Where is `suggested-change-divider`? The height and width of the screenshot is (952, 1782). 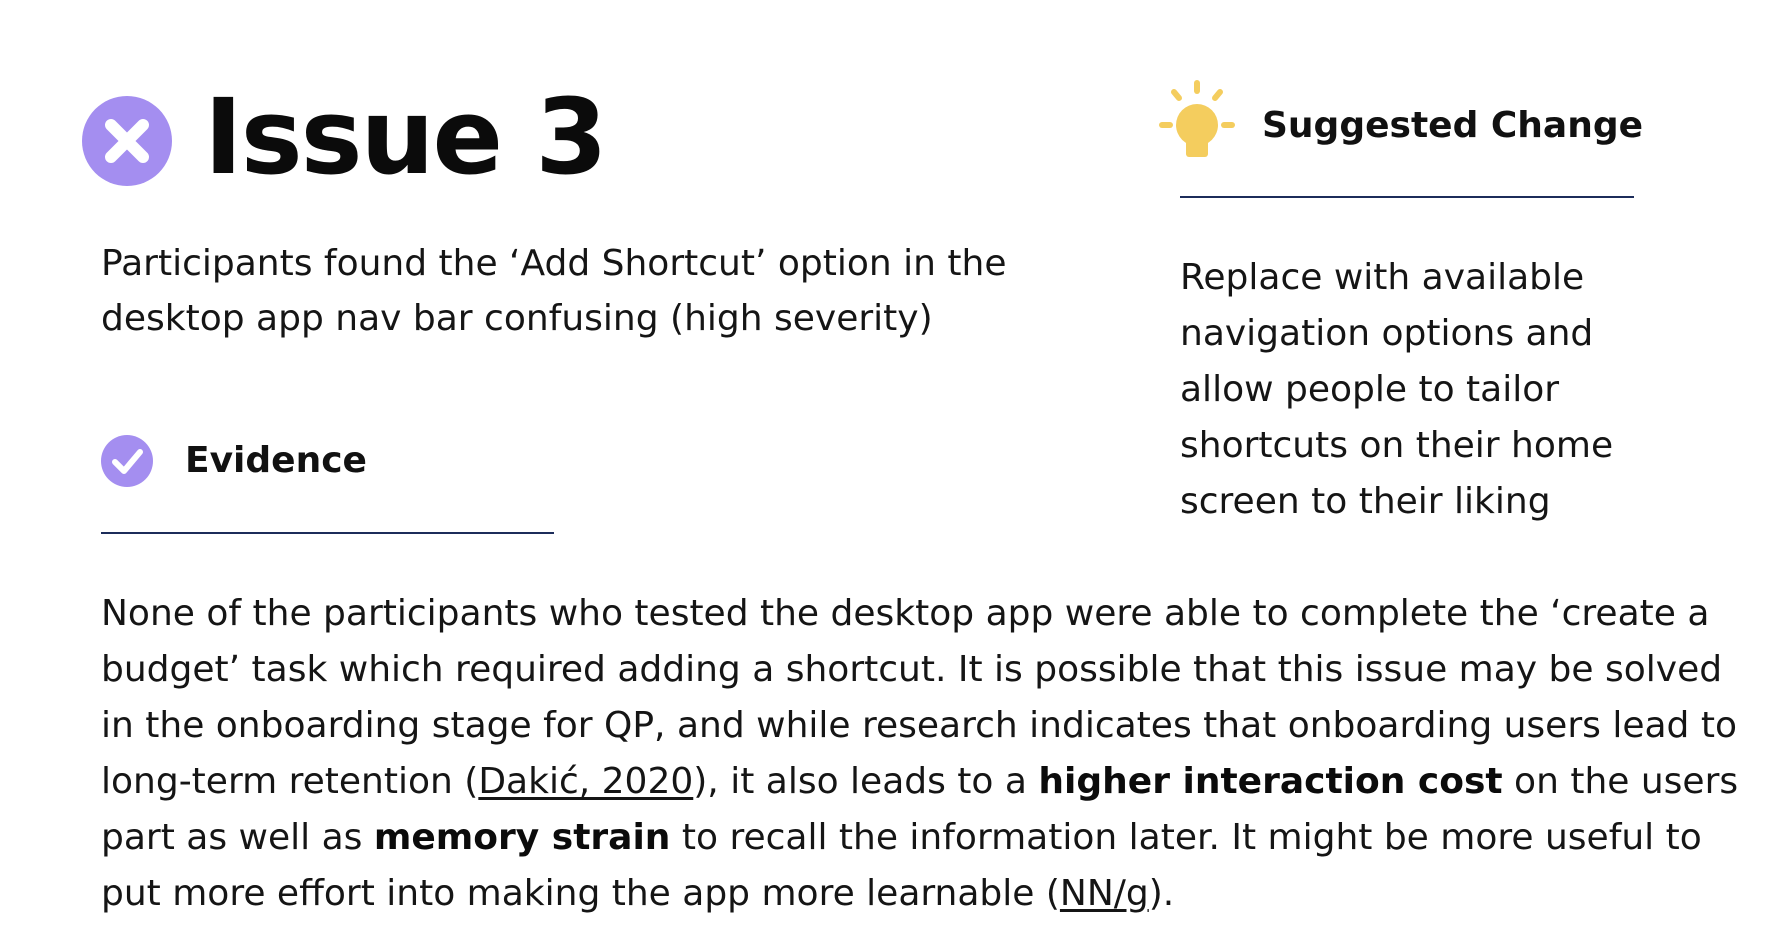
suggested-change-divider is located at coordinates (1407, 197).